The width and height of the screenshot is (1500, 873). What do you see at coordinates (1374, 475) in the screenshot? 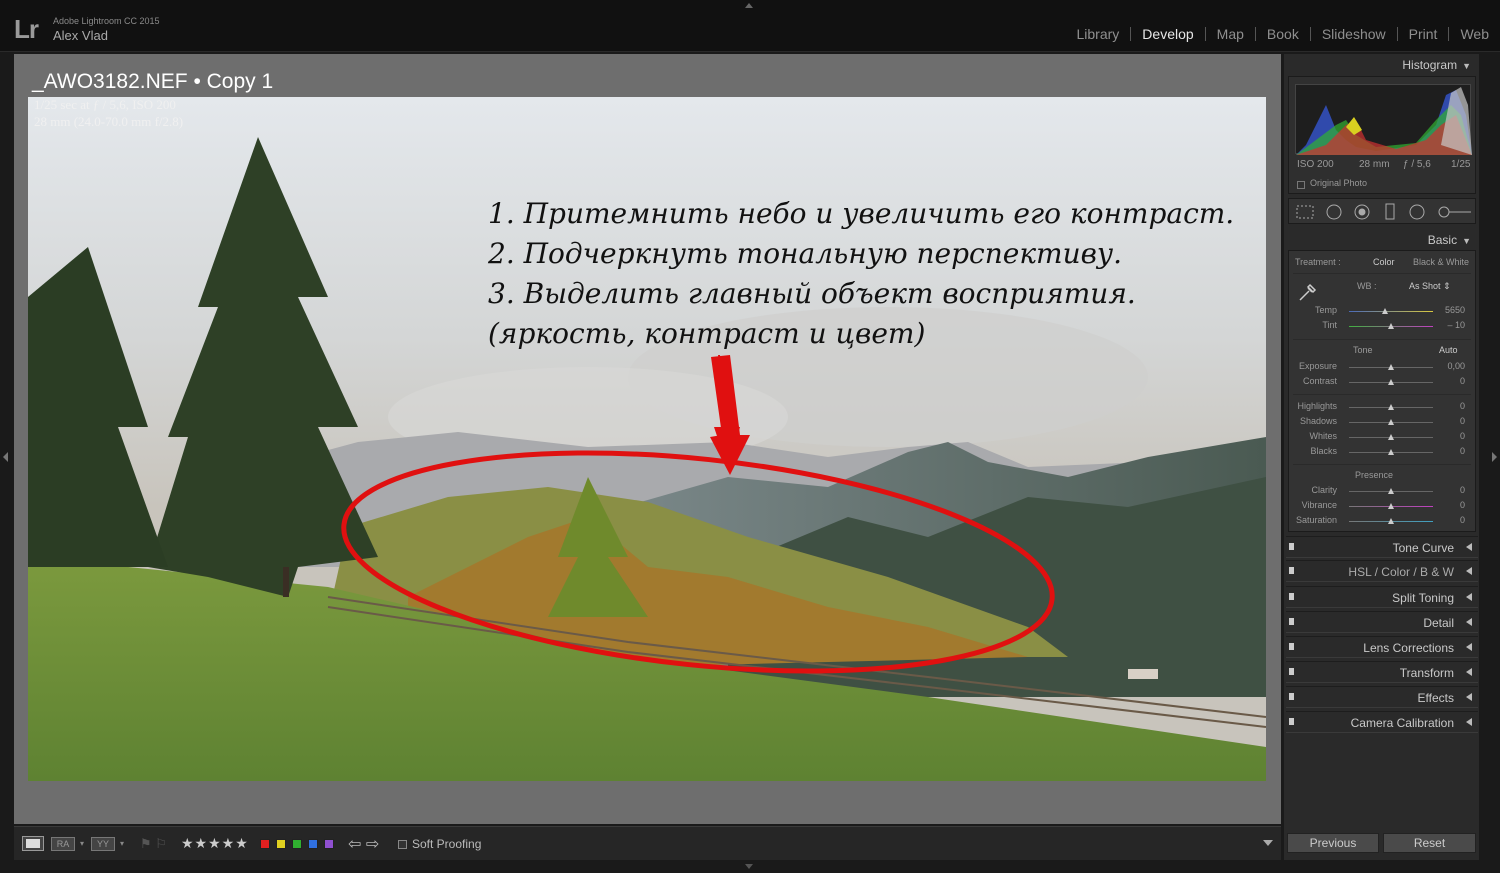
I see `presence-label: Presence` at bounding box center [1374, 475].